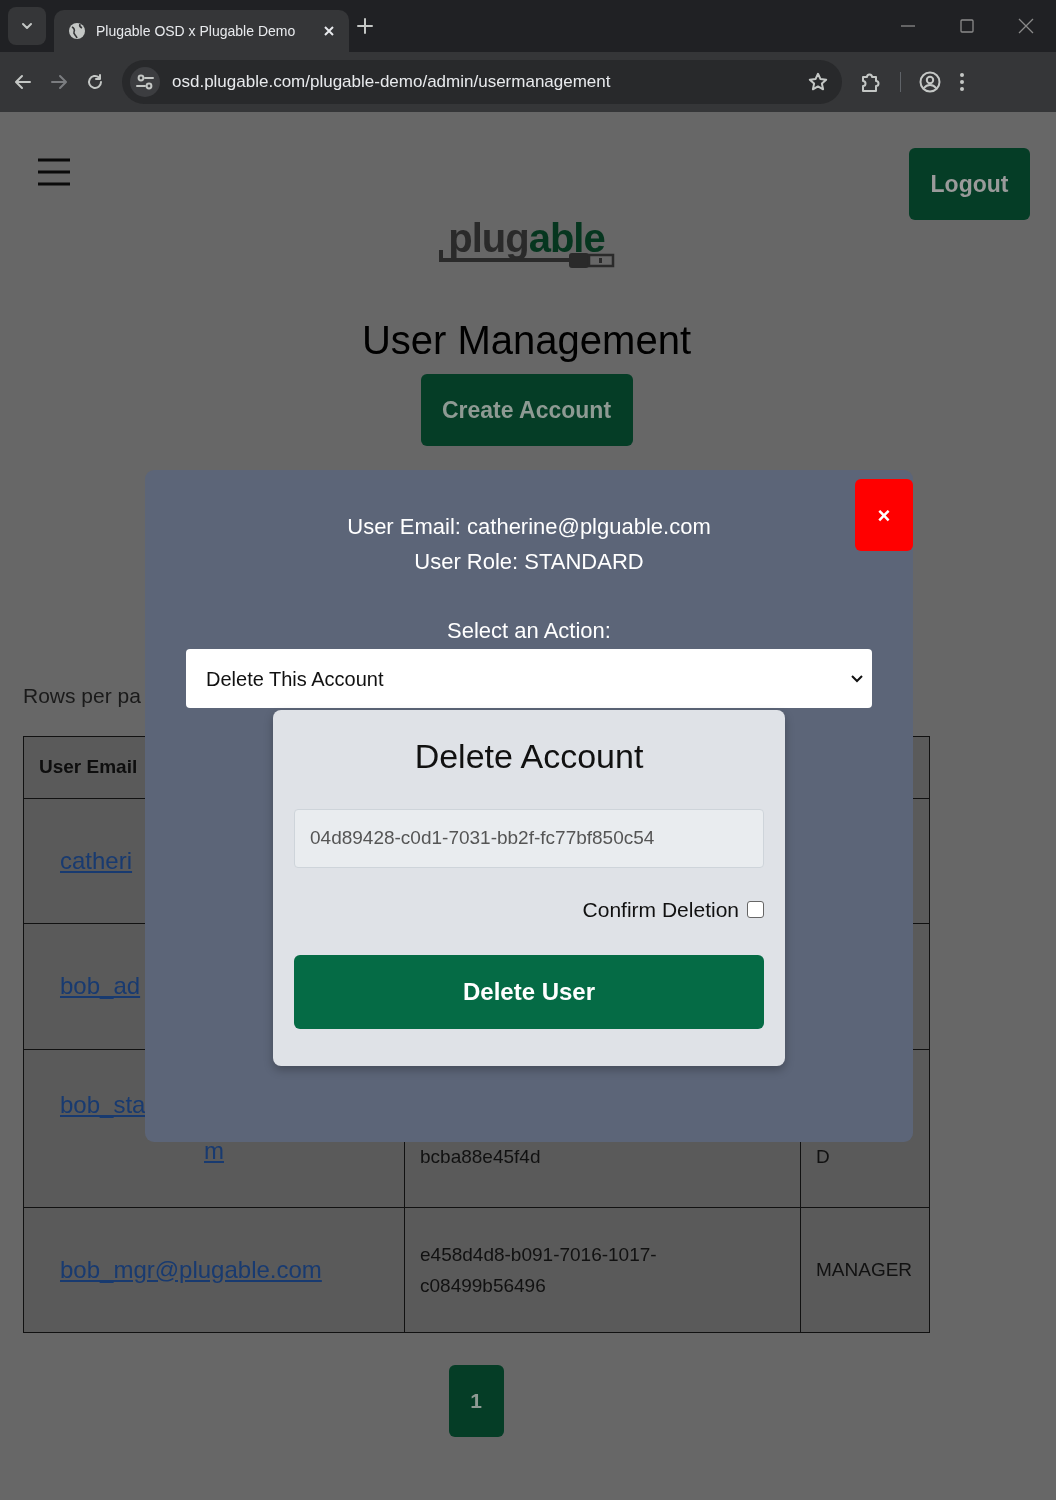 This screenshot has height=1500, width=1056. What do you see at coordinates (865, 1270) in the screenshot?
I see `role-text: MANAGER` at bounding box center [865, 1270].